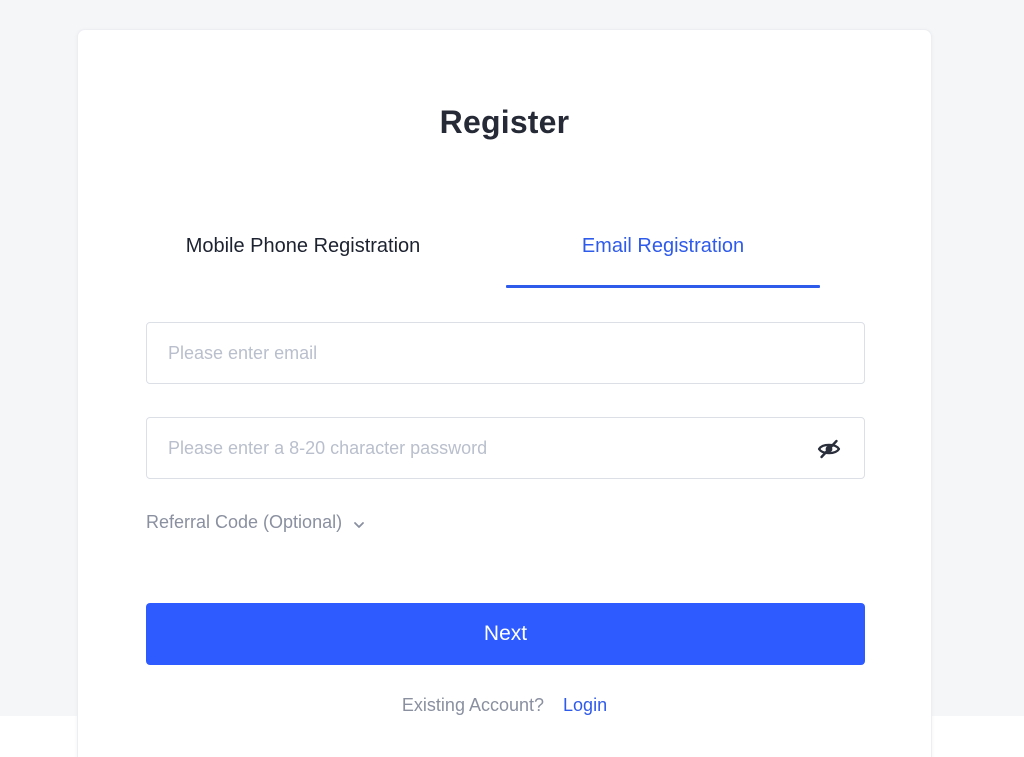 The width and height of the screenshot is (1024, 757). I want to click on existing-account-prompt: Existing Account?, so click(473, 705).